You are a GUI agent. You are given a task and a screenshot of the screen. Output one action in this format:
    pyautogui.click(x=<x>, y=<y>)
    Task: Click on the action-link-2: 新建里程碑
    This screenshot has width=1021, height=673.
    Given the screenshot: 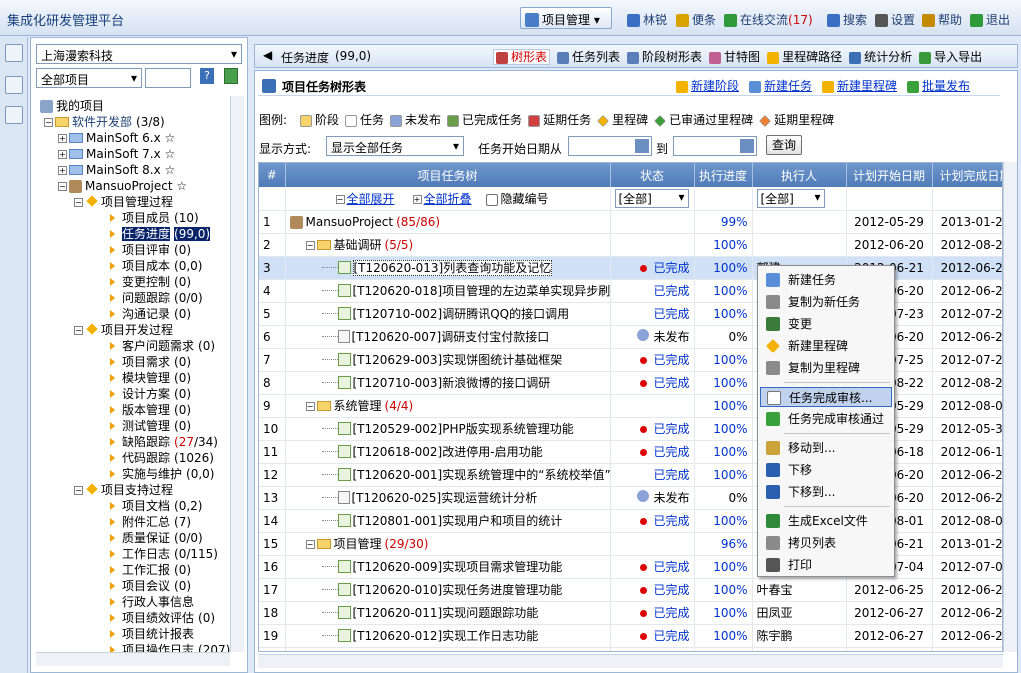 What is the action you would take?
    pyautogui.click(x=859, y=86)
    